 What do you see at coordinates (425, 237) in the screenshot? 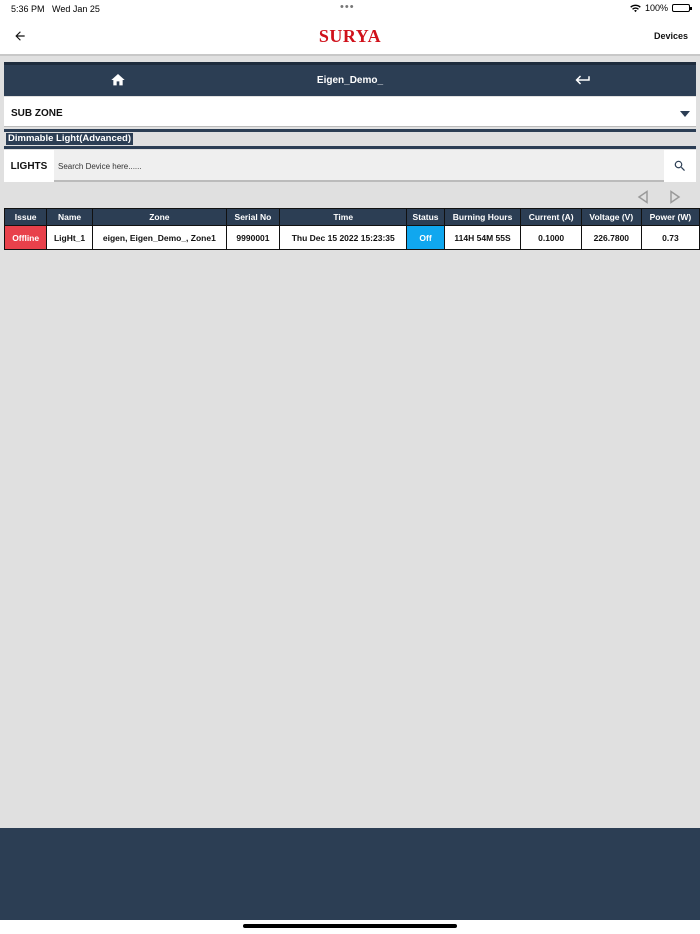
I see `status-badge: Off` at bounding box center [425, 237].